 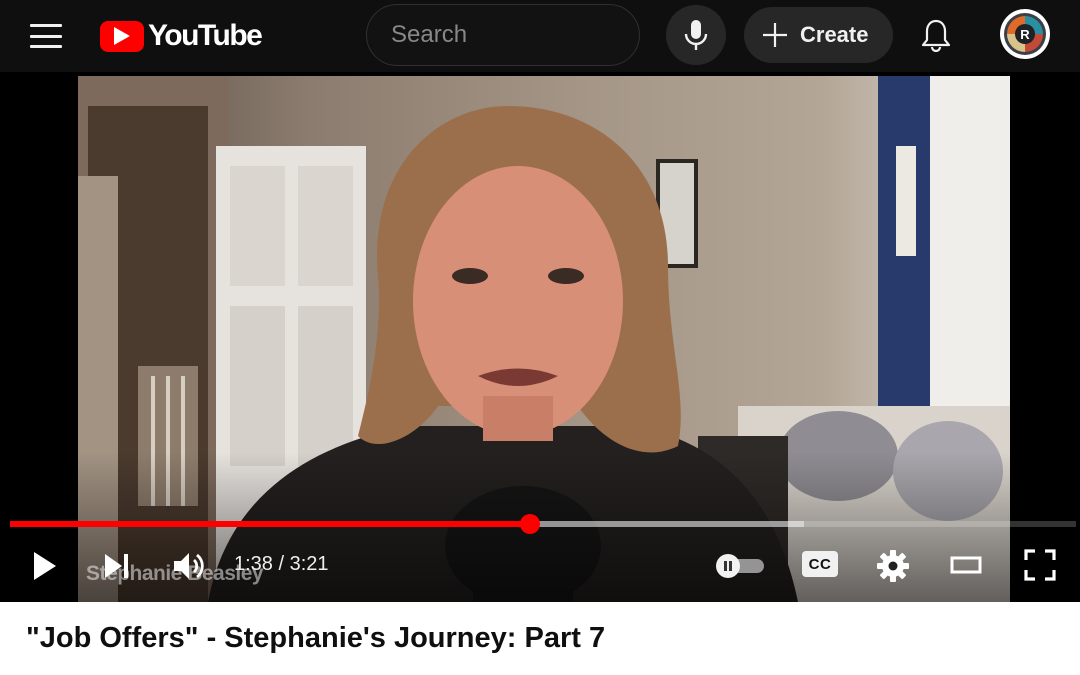 I want to click on theater-mode-button, so click(x=966, y=565).